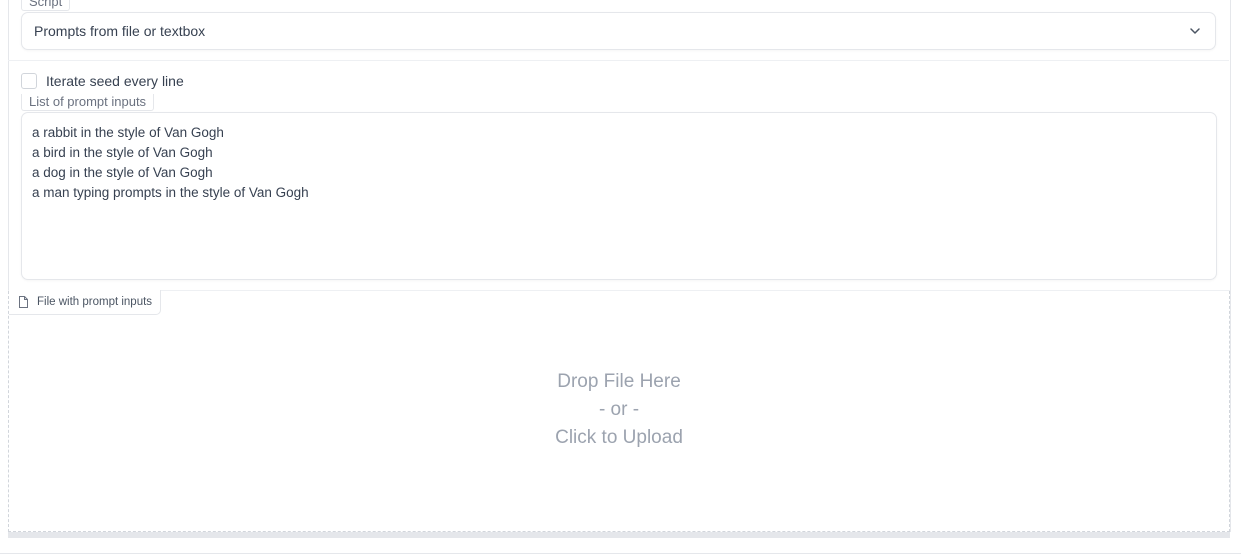 The image size is (1241, 557). I want to click on script-selector-block: Script Prompts from file or textbox, so click(618, 30).